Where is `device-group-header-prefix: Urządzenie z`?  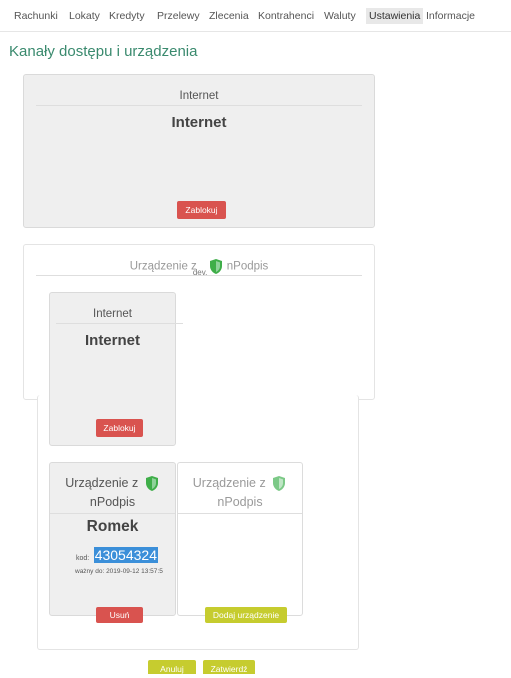
device-group-header-prefix: Urządzenie z is located at coordinates (163, 266).